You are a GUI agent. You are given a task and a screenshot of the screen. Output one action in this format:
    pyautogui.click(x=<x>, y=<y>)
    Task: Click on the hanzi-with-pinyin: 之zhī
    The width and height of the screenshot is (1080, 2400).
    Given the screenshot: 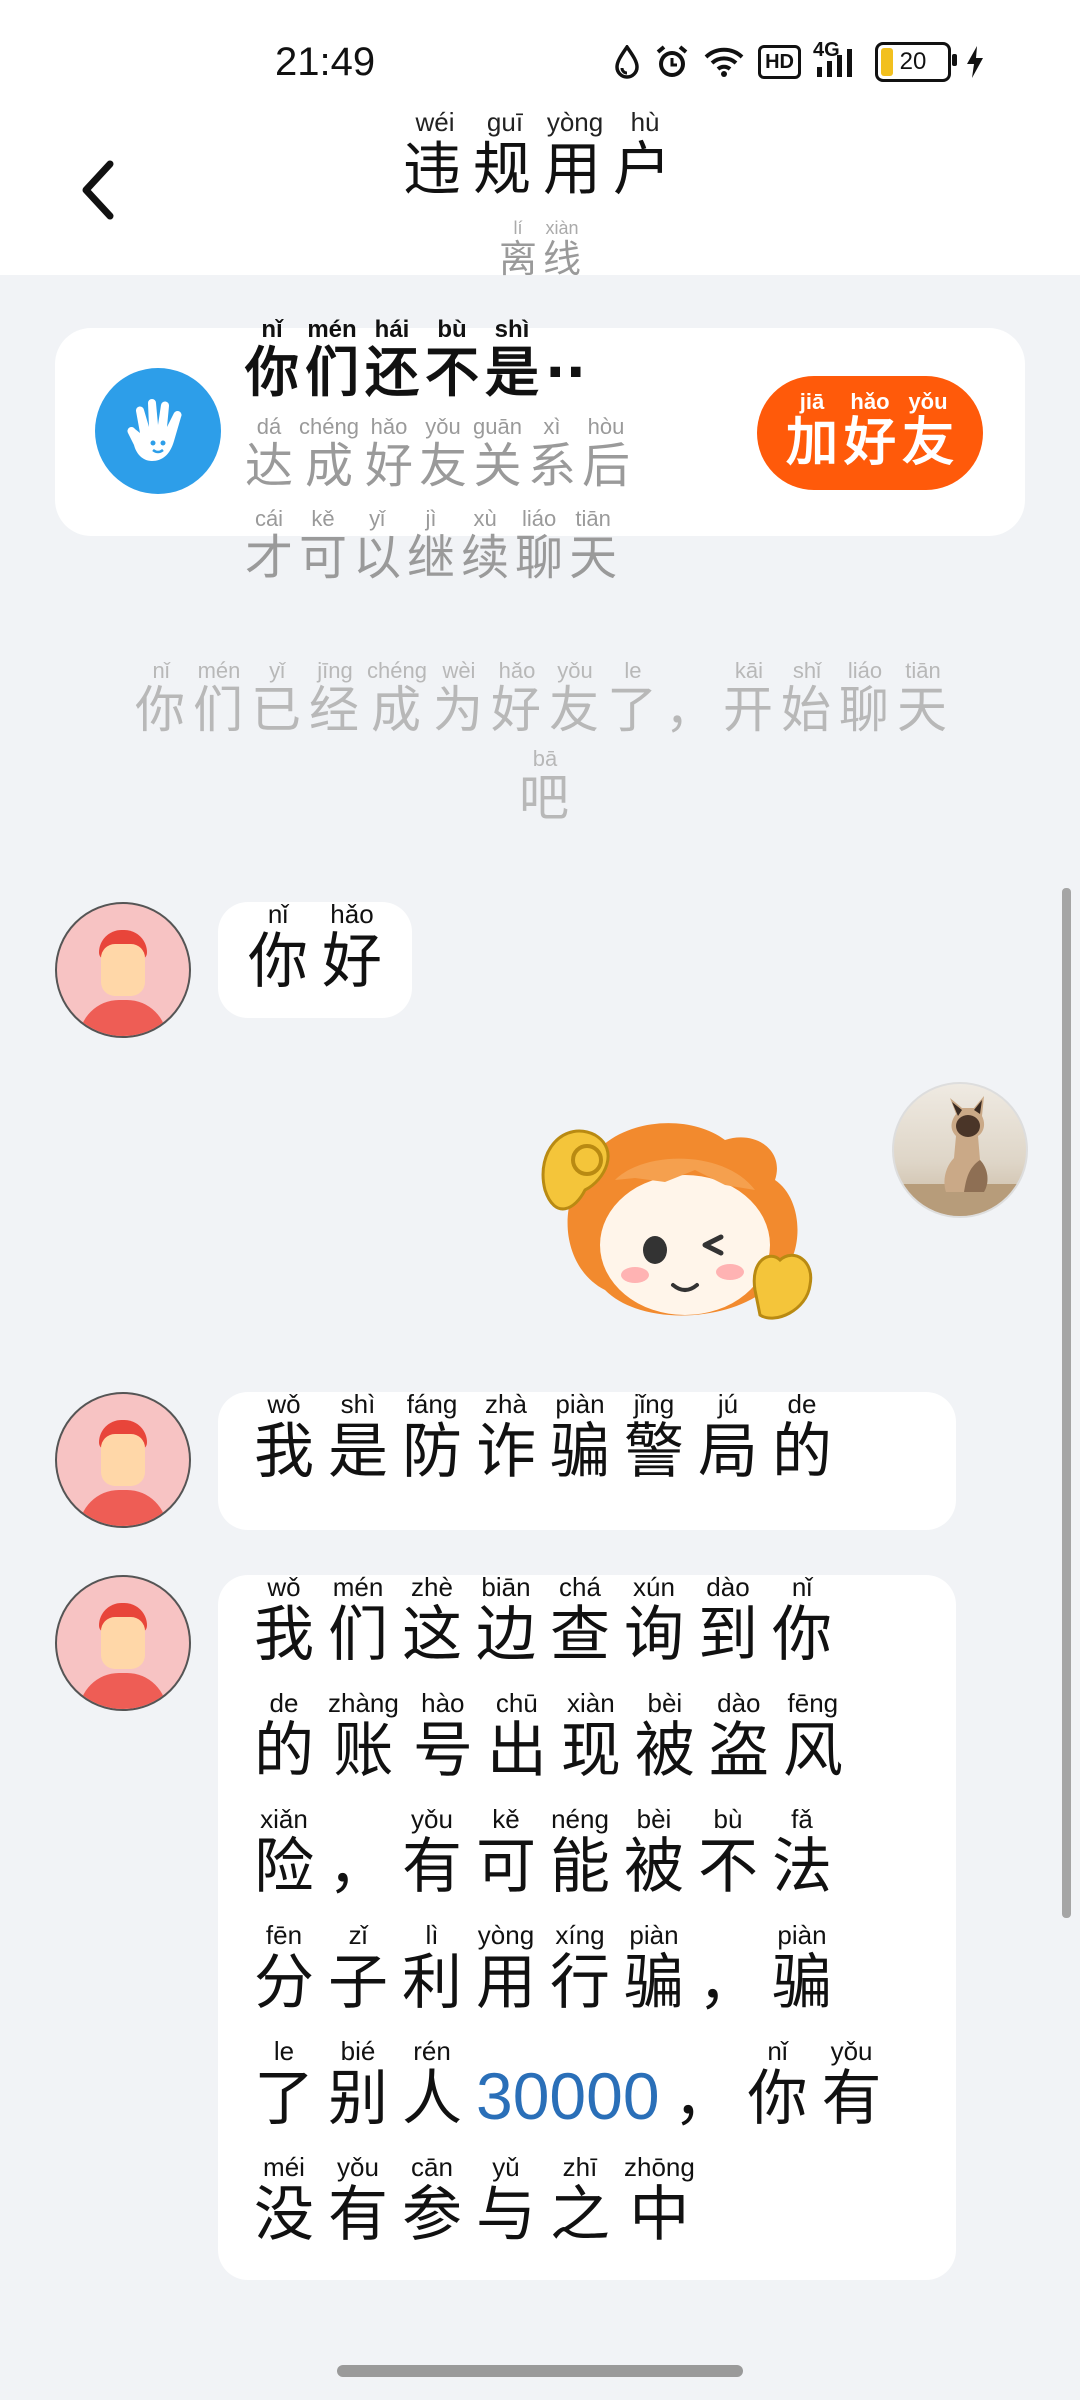 What is the action you would take?
    pyautogui.click(x=580, y=2201)
    